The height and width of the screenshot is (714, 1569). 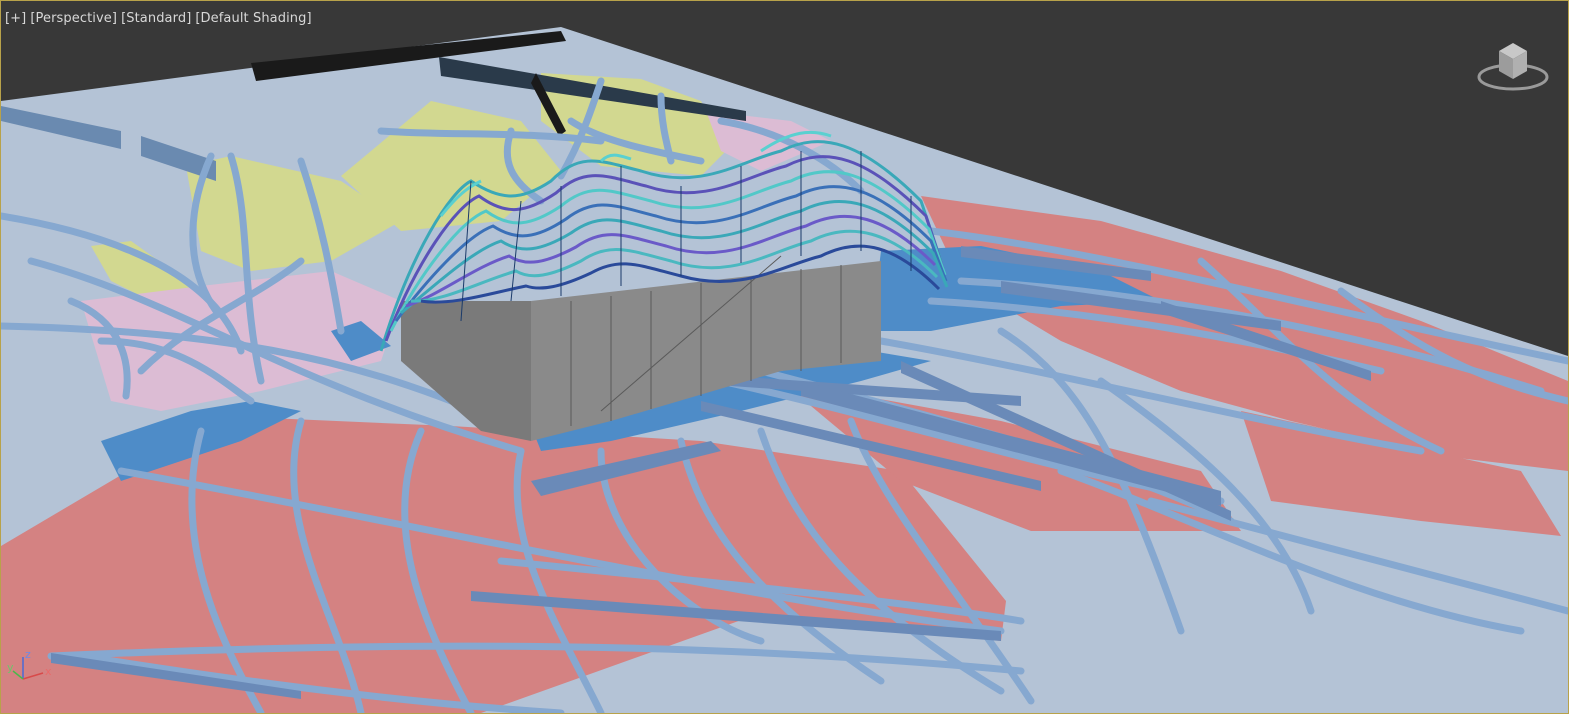 I want to click on axis-x-label: x, so click(x=48, y=671).